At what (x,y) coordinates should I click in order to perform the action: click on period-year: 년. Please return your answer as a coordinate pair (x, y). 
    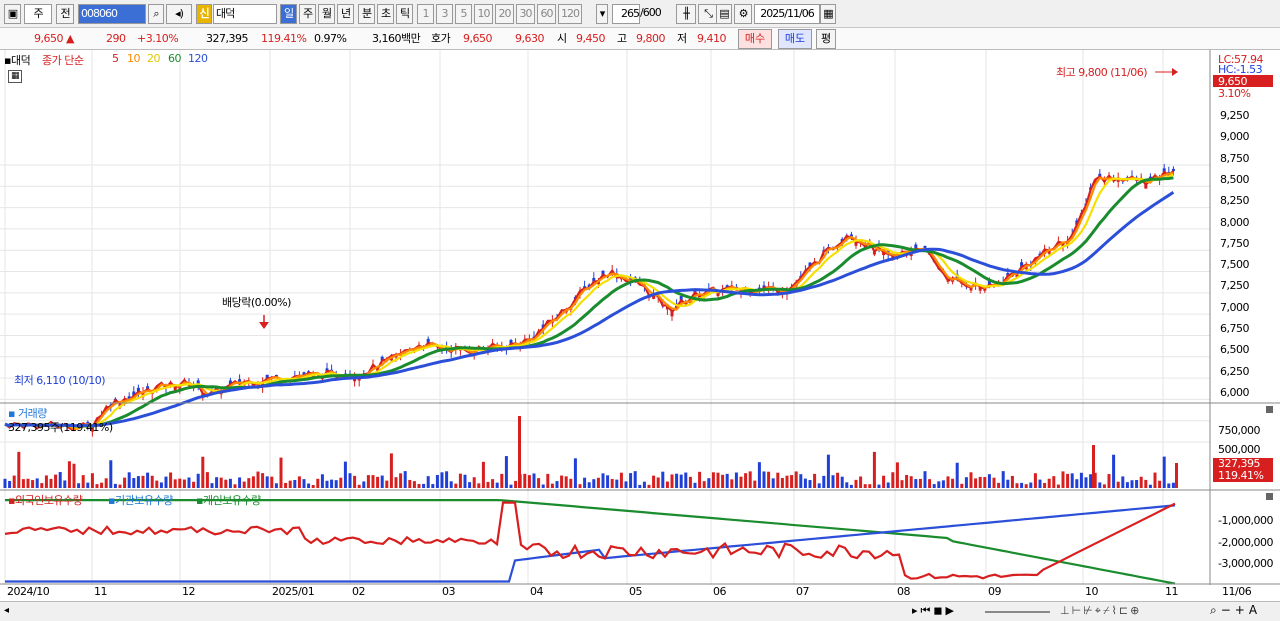
    Looking at the image, I should click on (345, 14).